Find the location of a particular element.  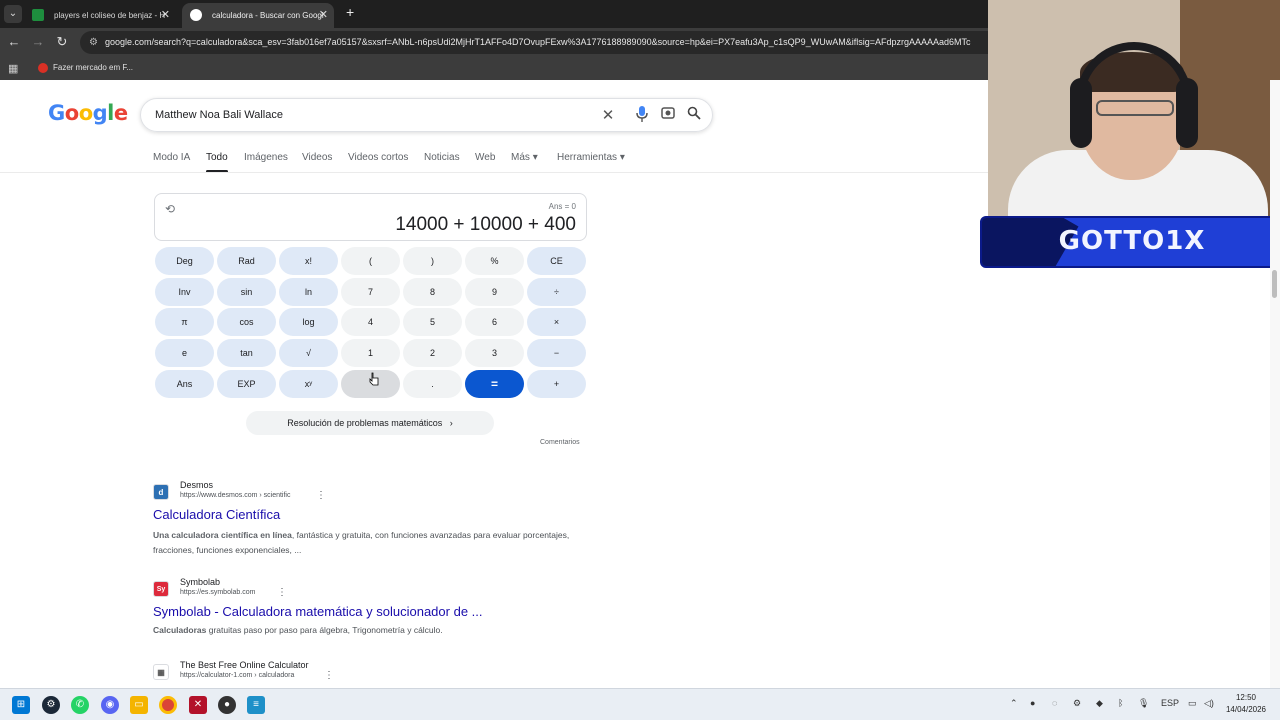

power-key: xʸ is located at coordinates (308, 384).